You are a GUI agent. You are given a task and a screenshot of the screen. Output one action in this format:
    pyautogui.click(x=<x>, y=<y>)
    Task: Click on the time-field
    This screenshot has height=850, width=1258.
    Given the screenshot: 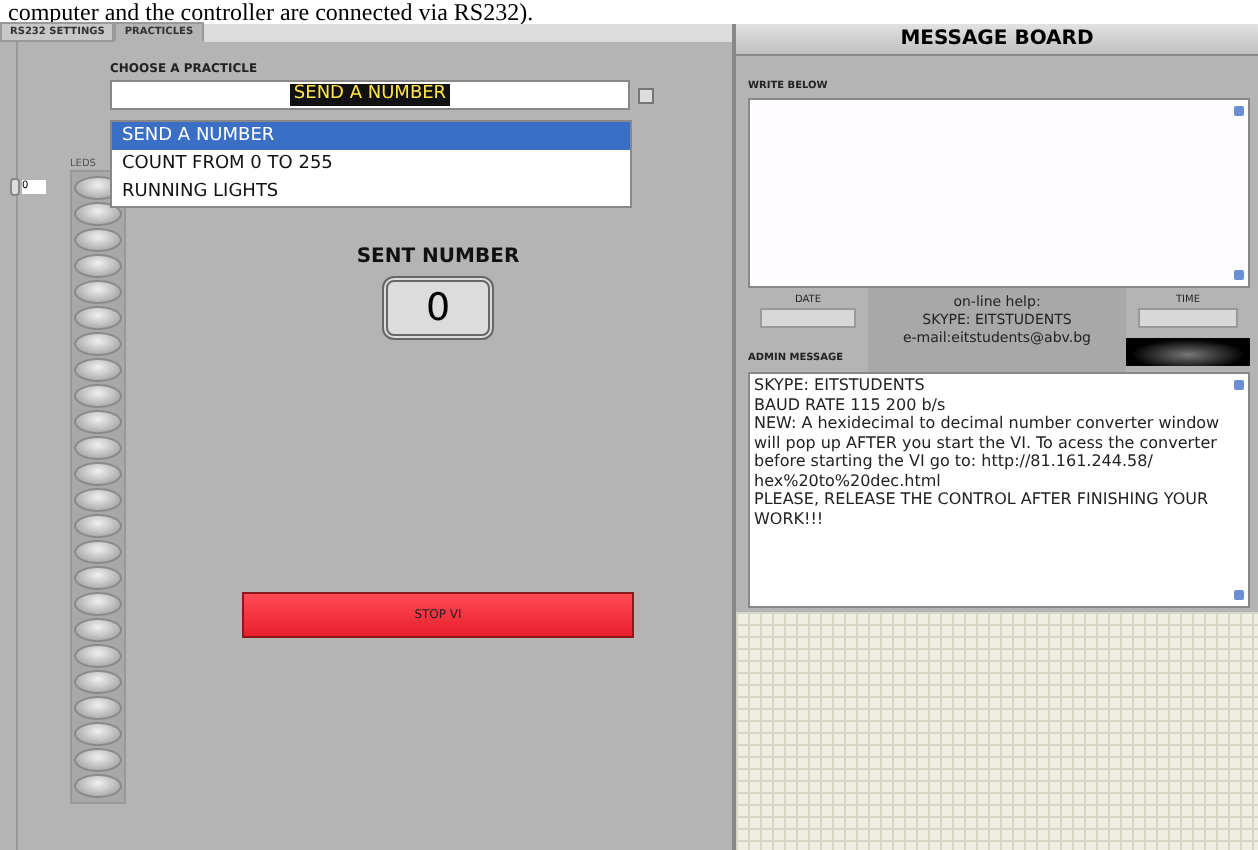 What is the action you would take?
    pyautogui.click(x=1188, y=318)
    